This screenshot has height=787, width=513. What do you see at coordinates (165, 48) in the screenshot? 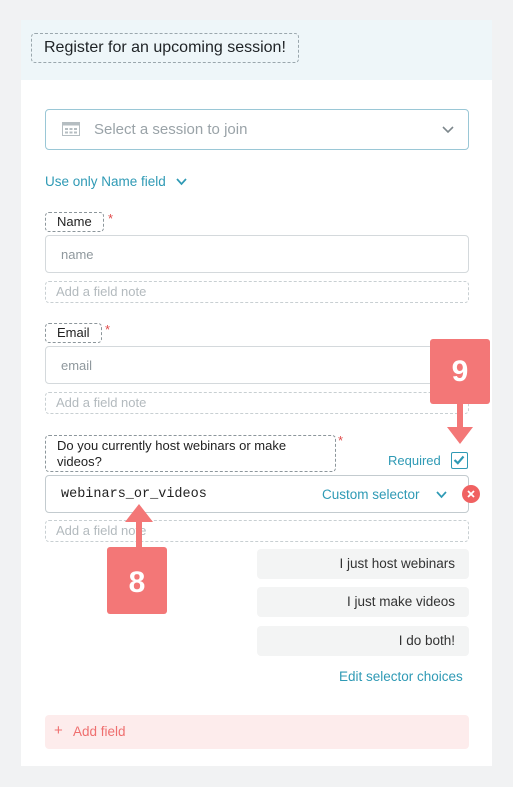
I see `form-title: Register for an upcoming session!` at bounding box center [165, 48].